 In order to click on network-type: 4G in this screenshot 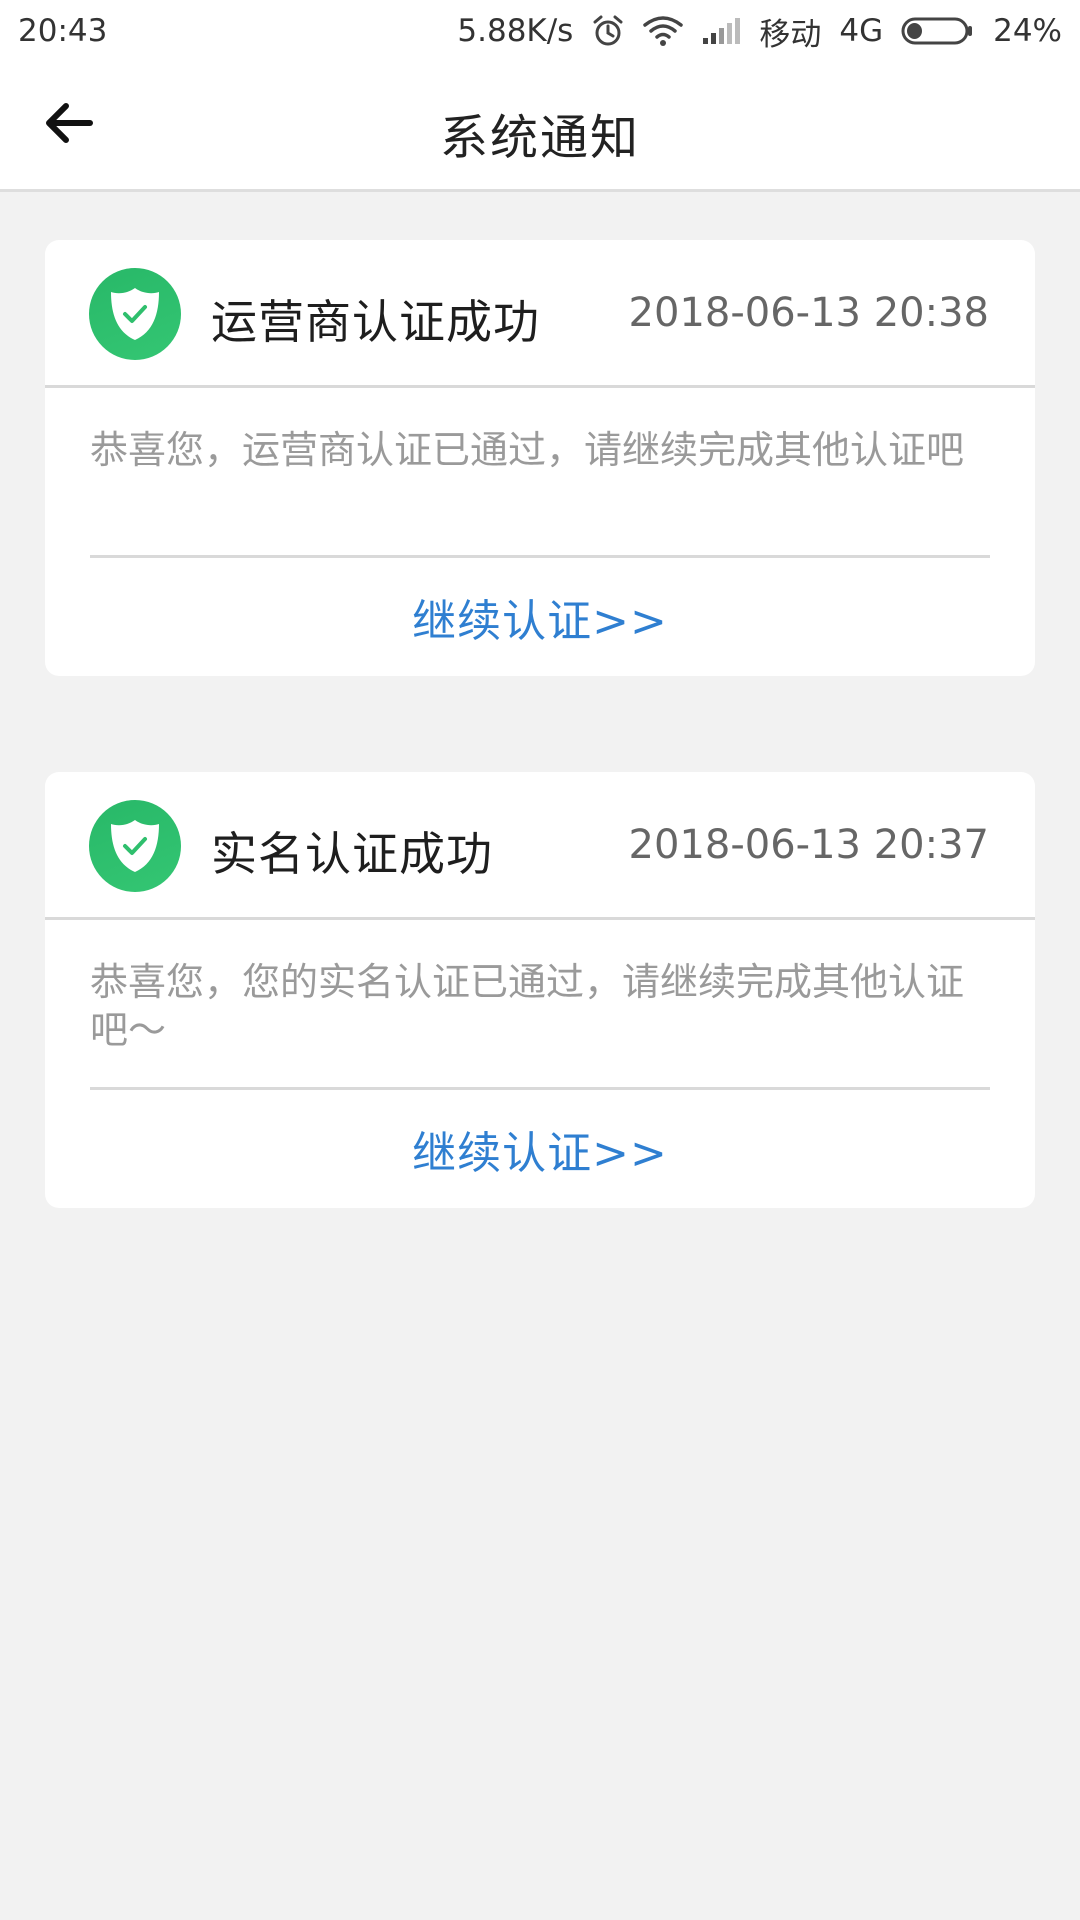, I will do `click(861, 31)`.